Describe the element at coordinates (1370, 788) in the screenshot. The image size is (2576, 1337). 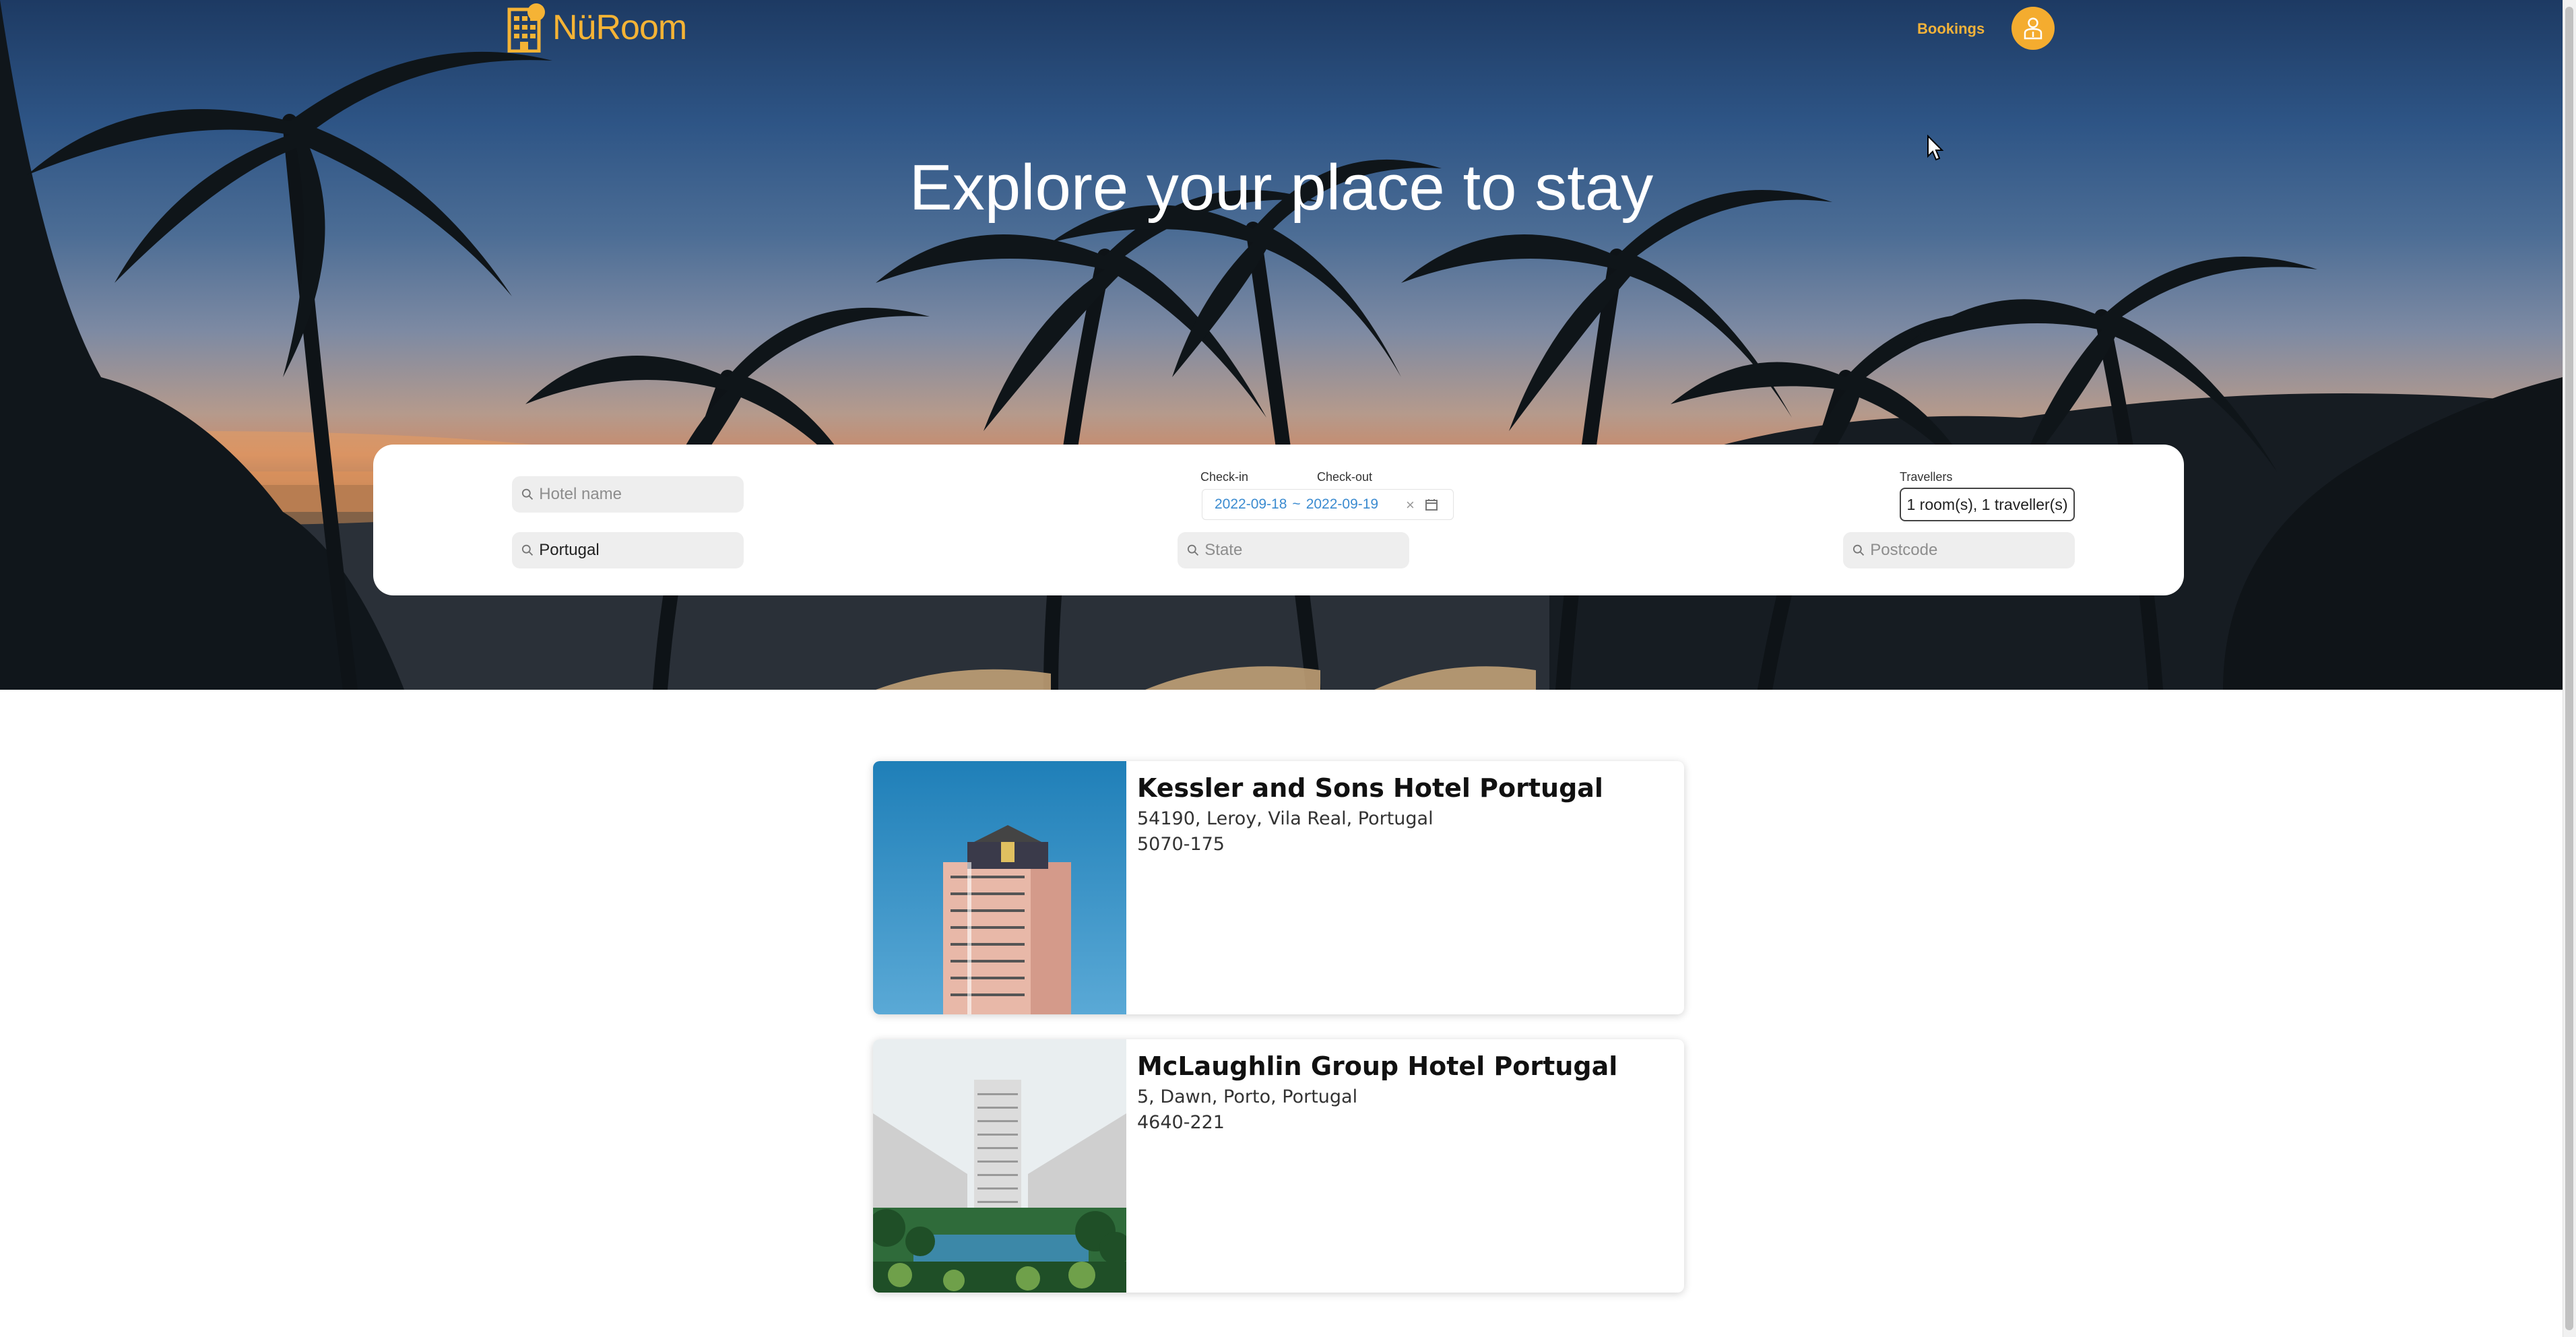
I see `hotel-name: Kessler and Sons Hotel Portugal` at that location.